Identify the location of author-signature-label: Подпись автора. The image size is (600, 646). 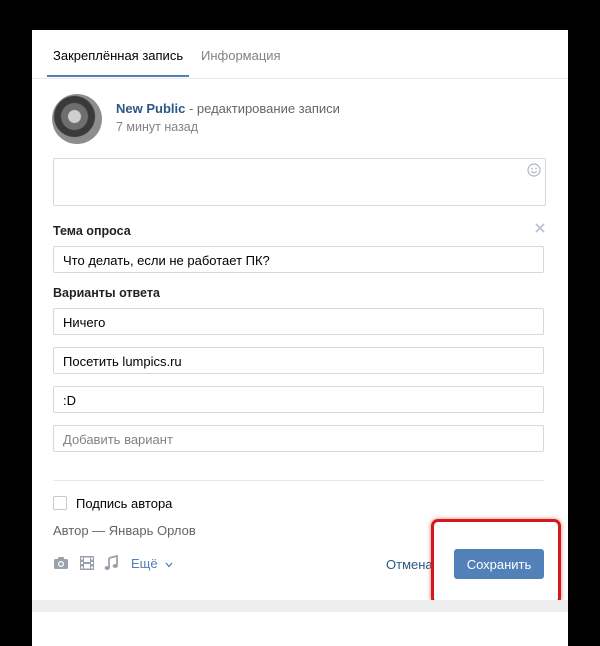
(124, 503).